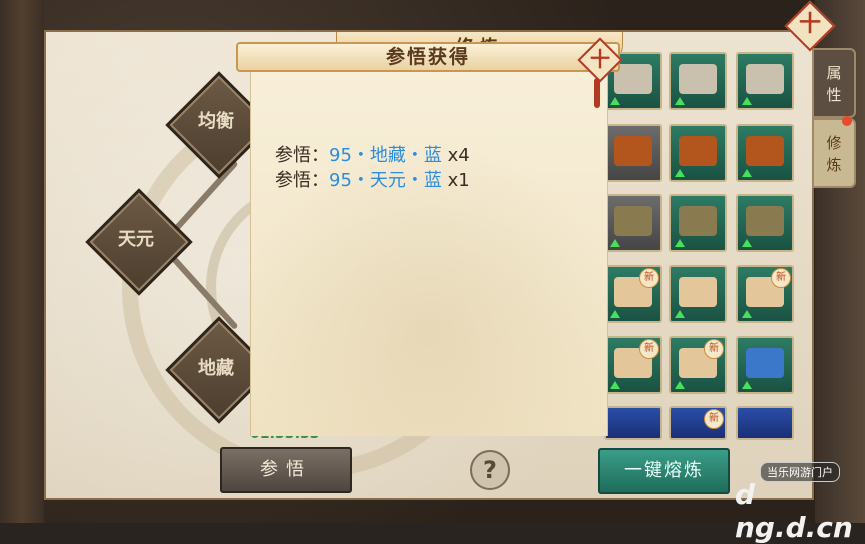 This screenshot has width=865, height=544. I want to click on tab-cultivation-label: 修炼, so click(834, 154).